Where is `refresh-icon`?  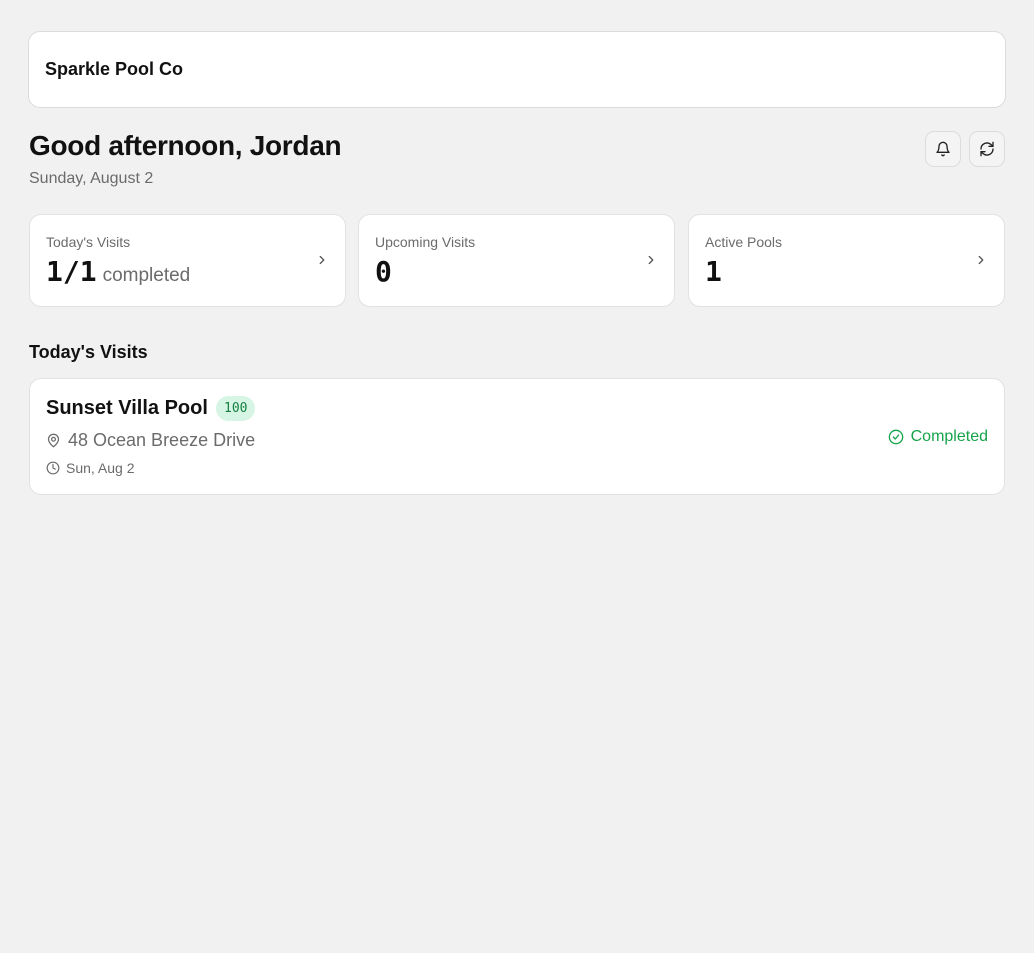 refresh-icon is located at coordinates (987, 149).